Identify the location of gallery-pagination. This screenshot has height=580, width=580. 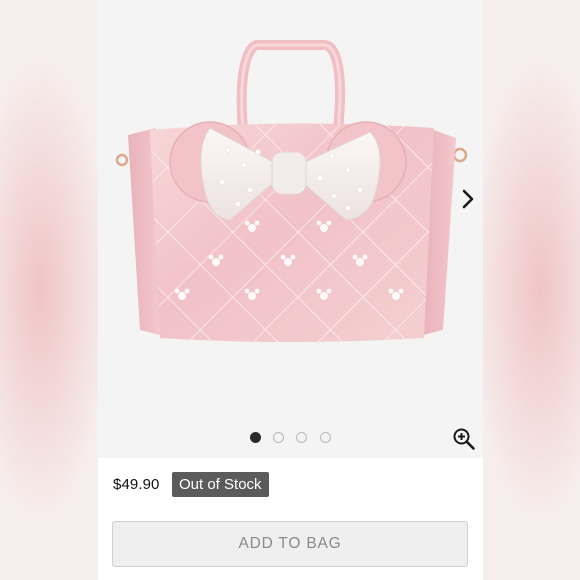
(290, 438).